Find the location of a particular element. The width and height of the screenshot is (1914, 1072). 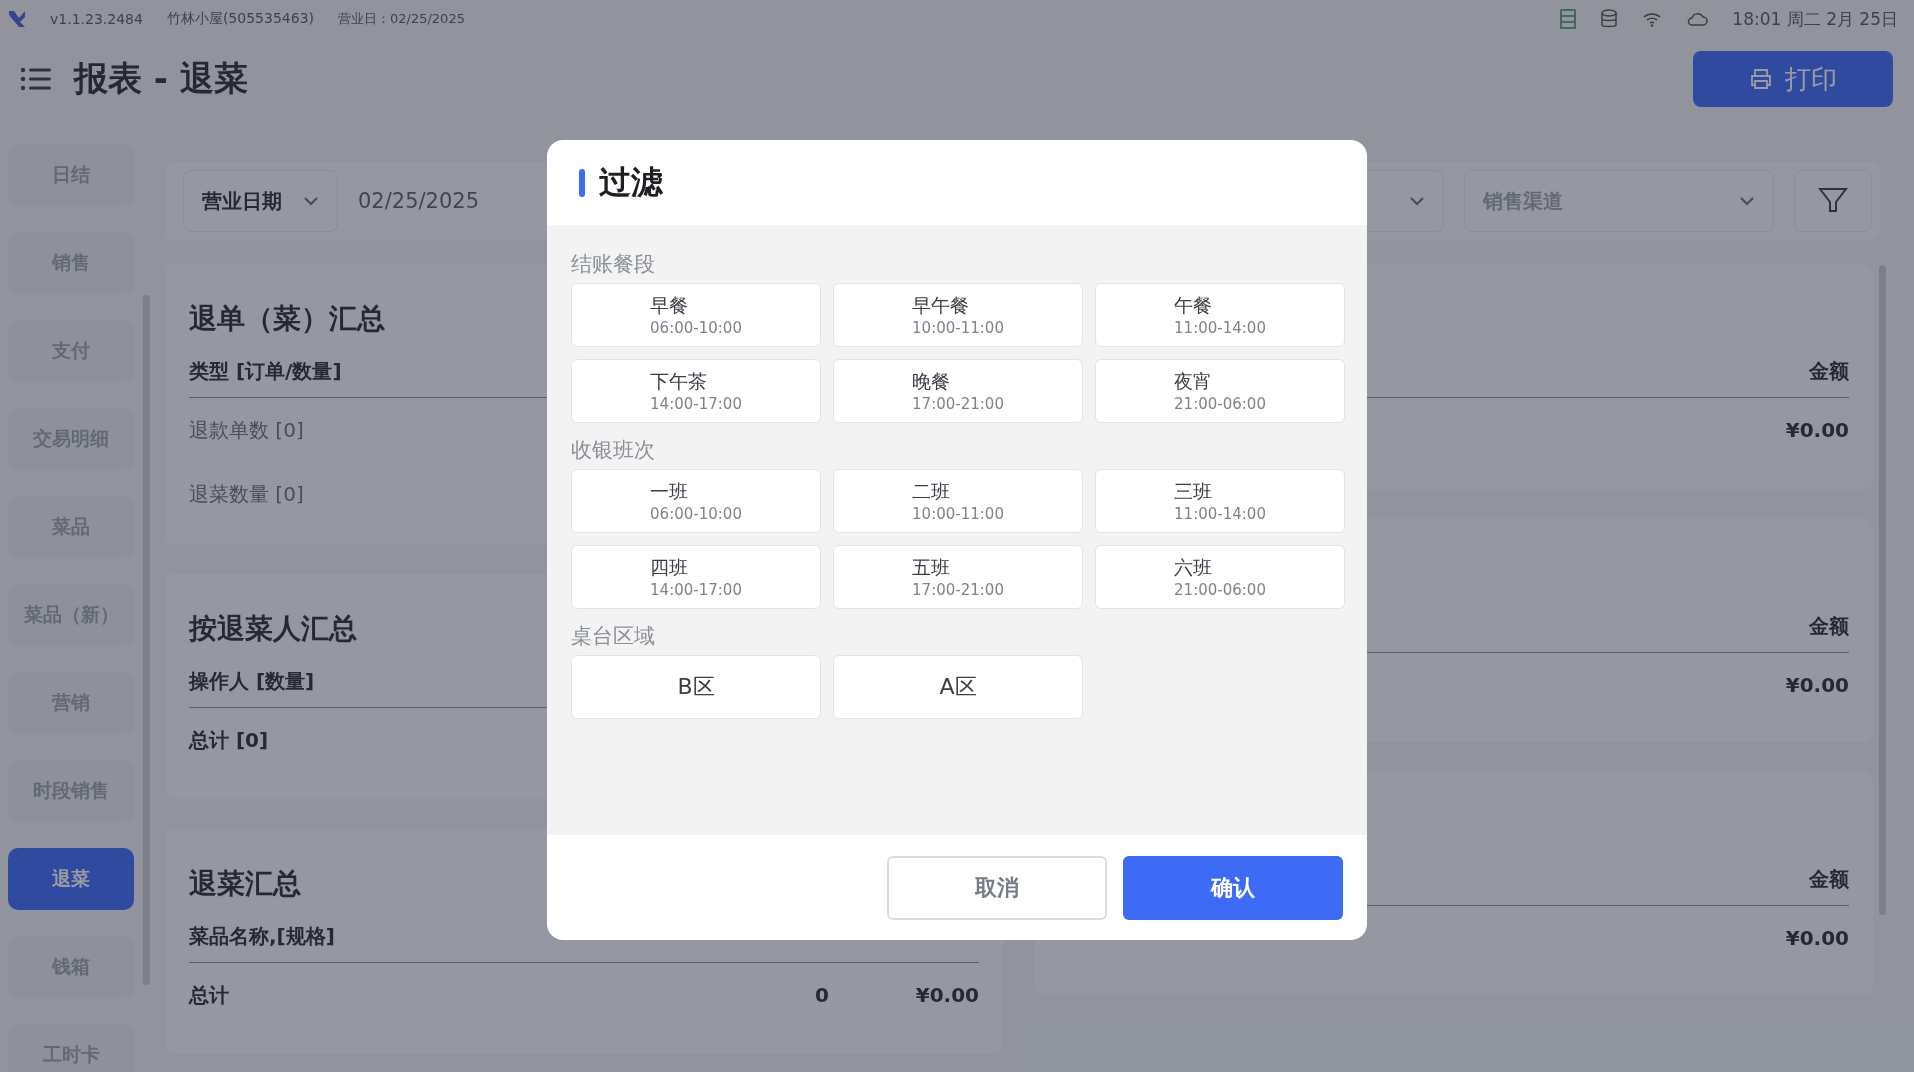

option-chip: 午餐 11:00-14:00 is located at coordinates (1220, 315).